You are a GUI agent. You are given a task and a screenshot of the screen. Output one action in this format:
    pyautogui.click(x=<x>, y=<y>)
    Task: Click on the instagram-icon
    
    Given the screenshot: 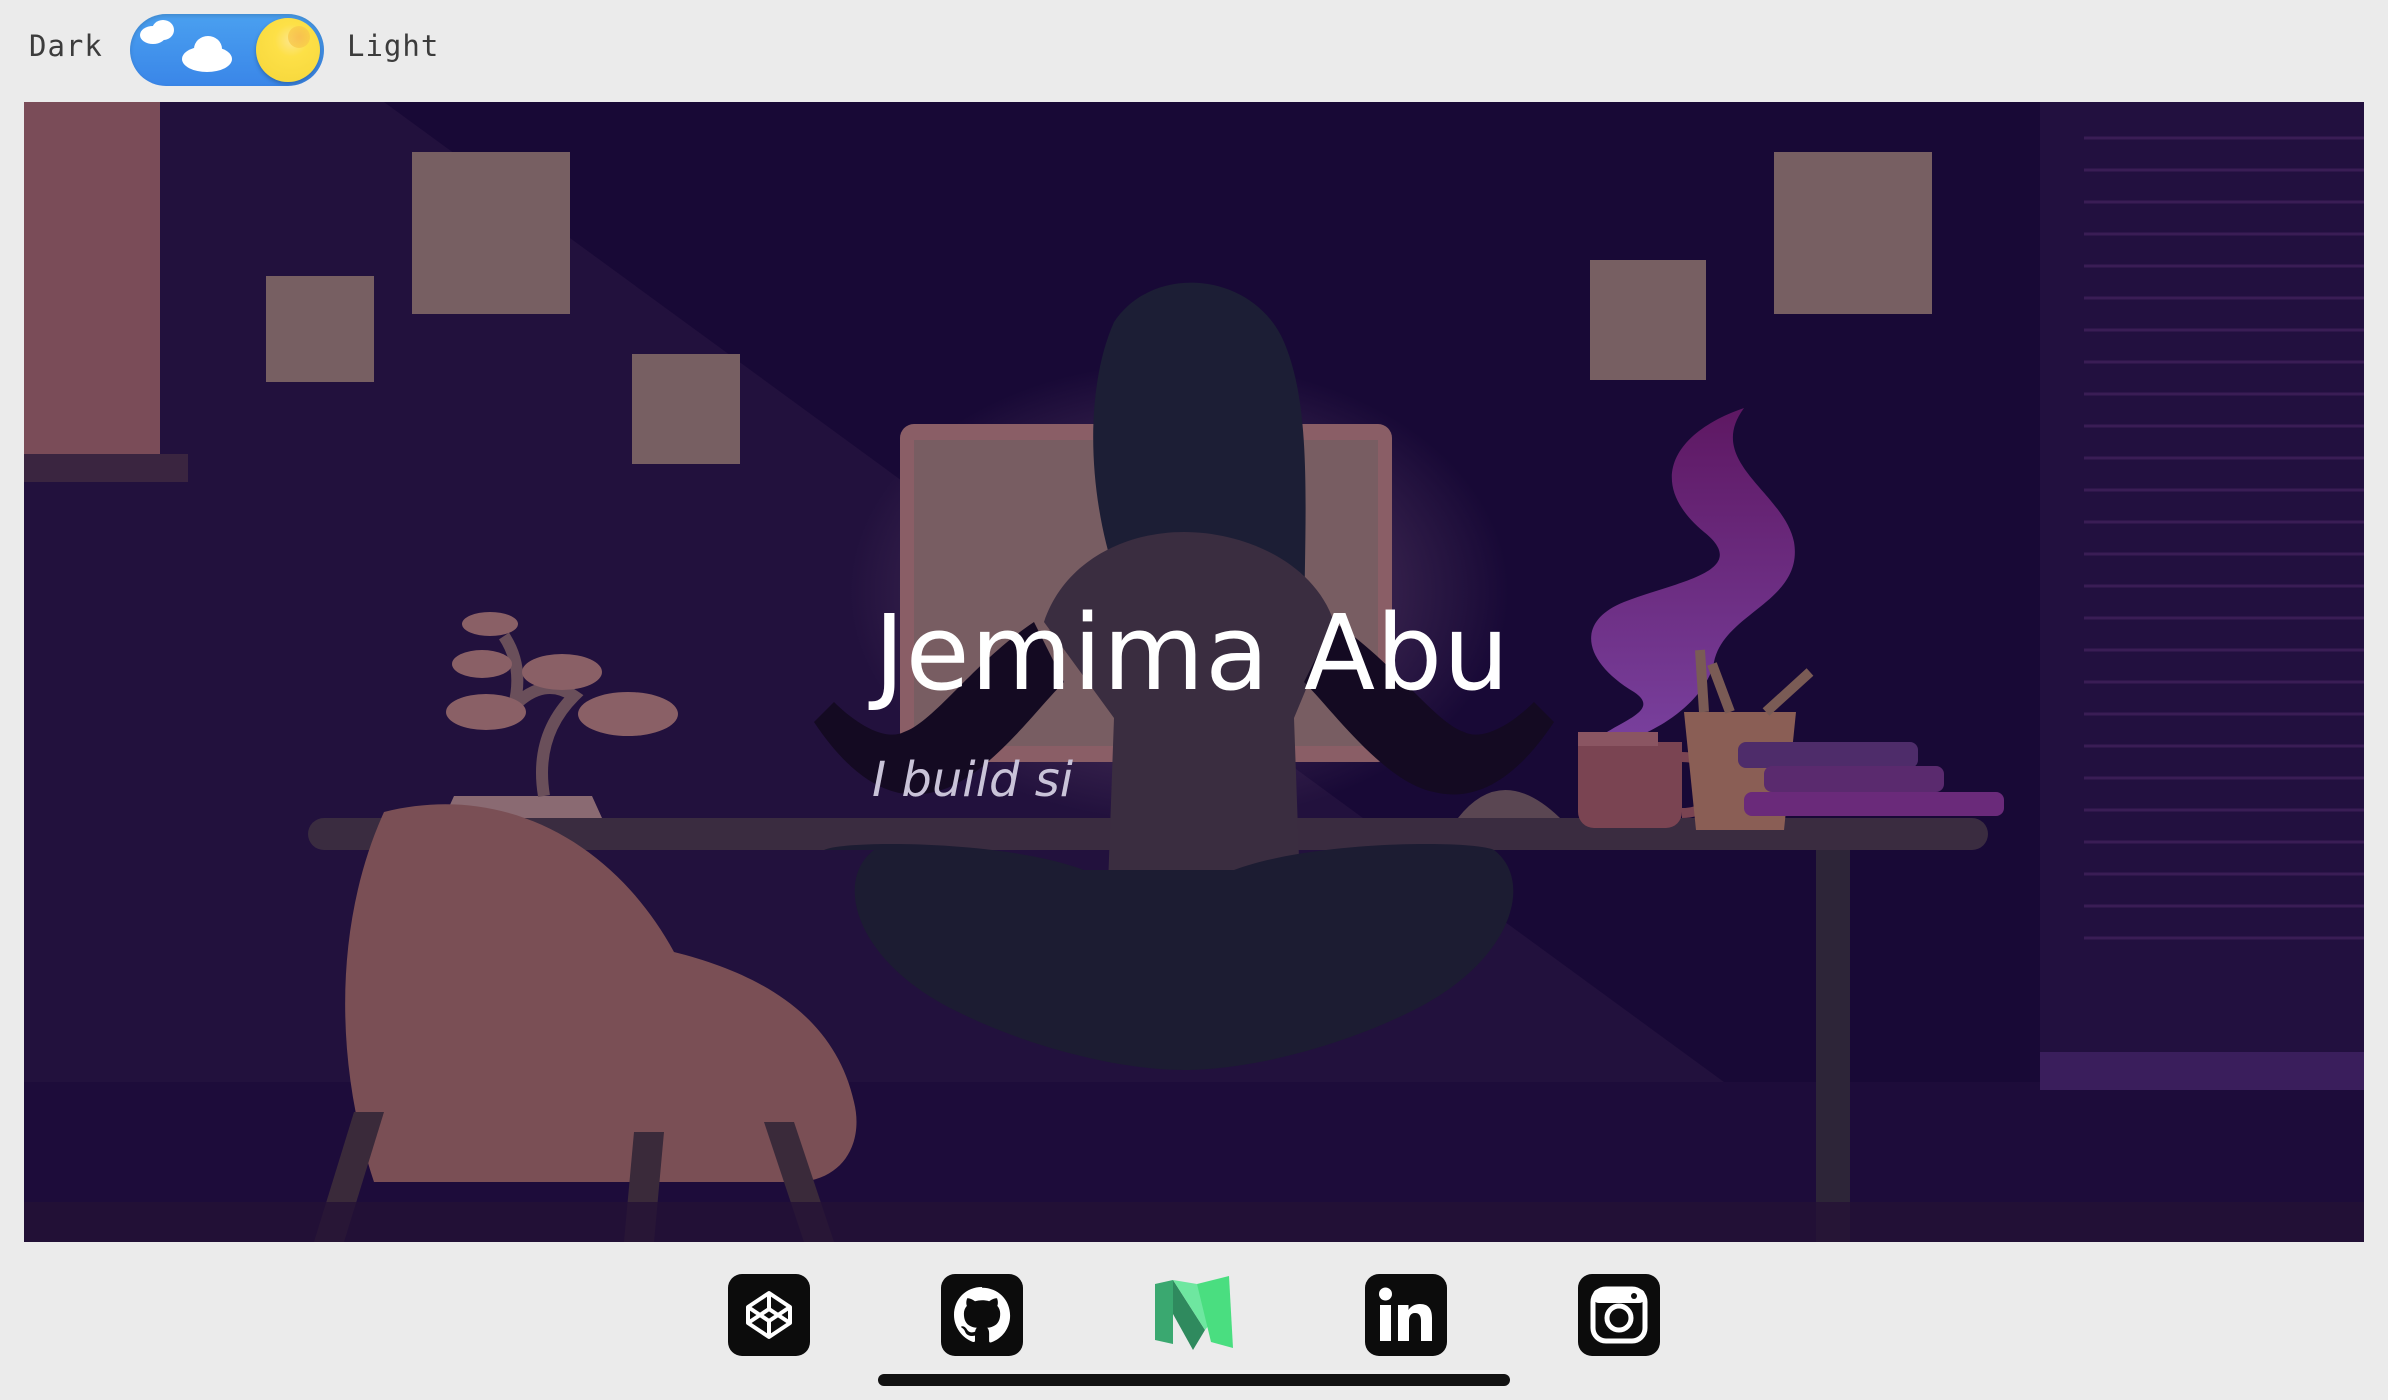 What is the action you would take?
    pyautogui.click(x=1619, y=1315)
    